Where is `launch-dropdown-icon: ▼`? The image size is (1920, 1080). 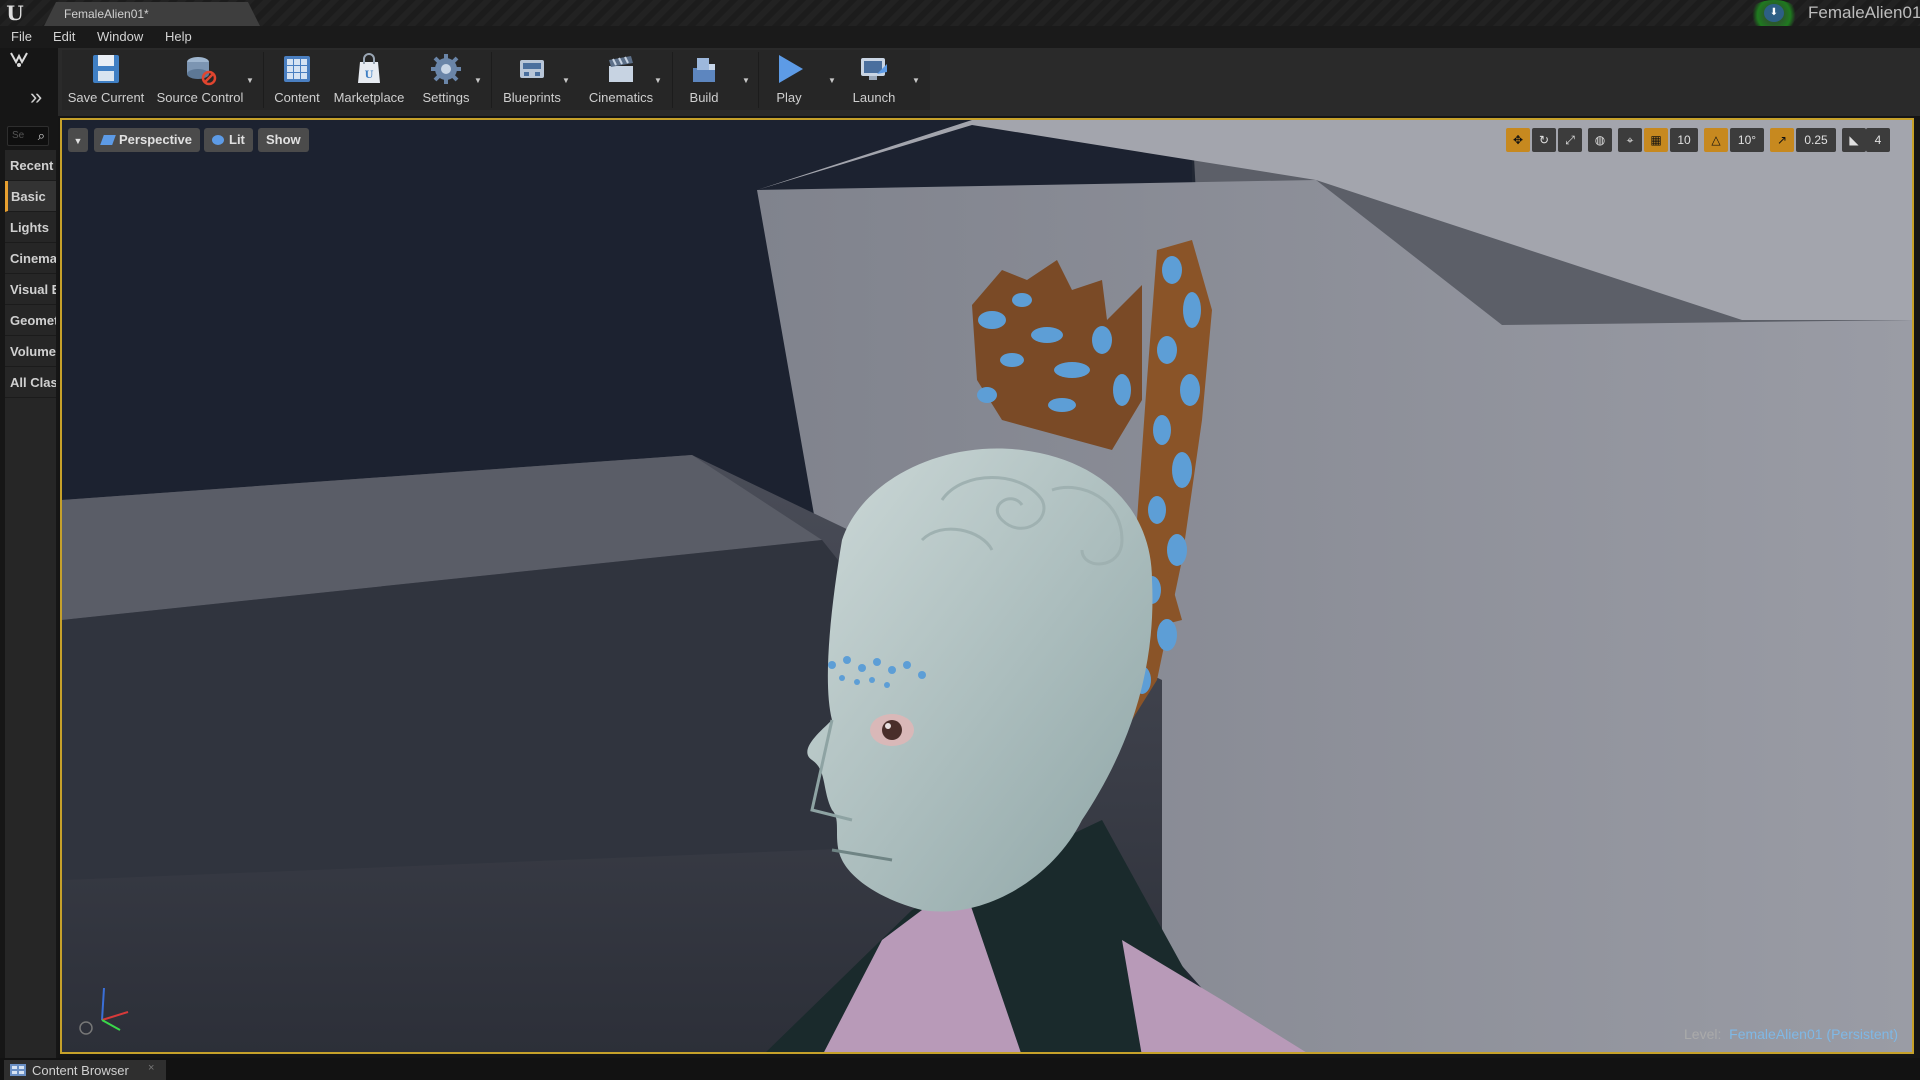
launch-dropdown-icon: ▼ is located at coordinates (916, 80).